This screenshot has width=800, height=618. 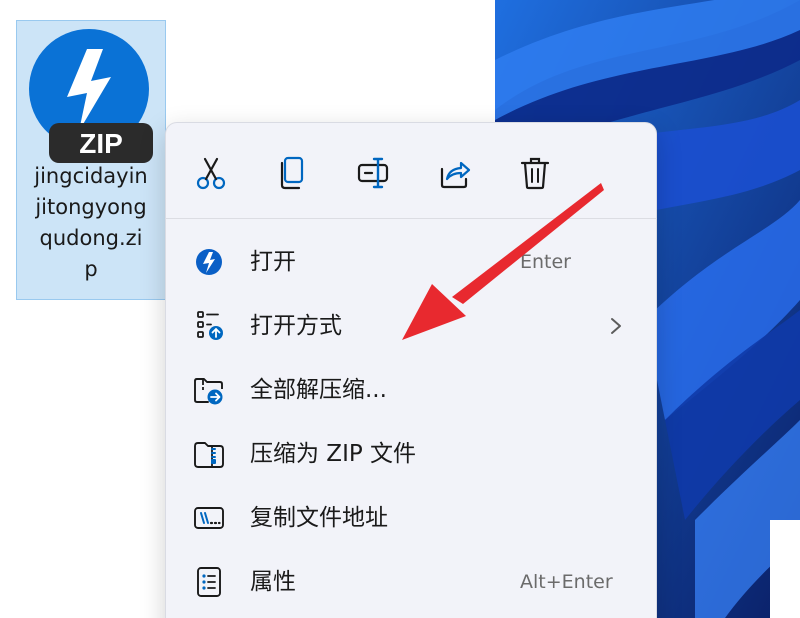 I want to click on file-name-line: jingcidayin, so click(x=91, y=176).